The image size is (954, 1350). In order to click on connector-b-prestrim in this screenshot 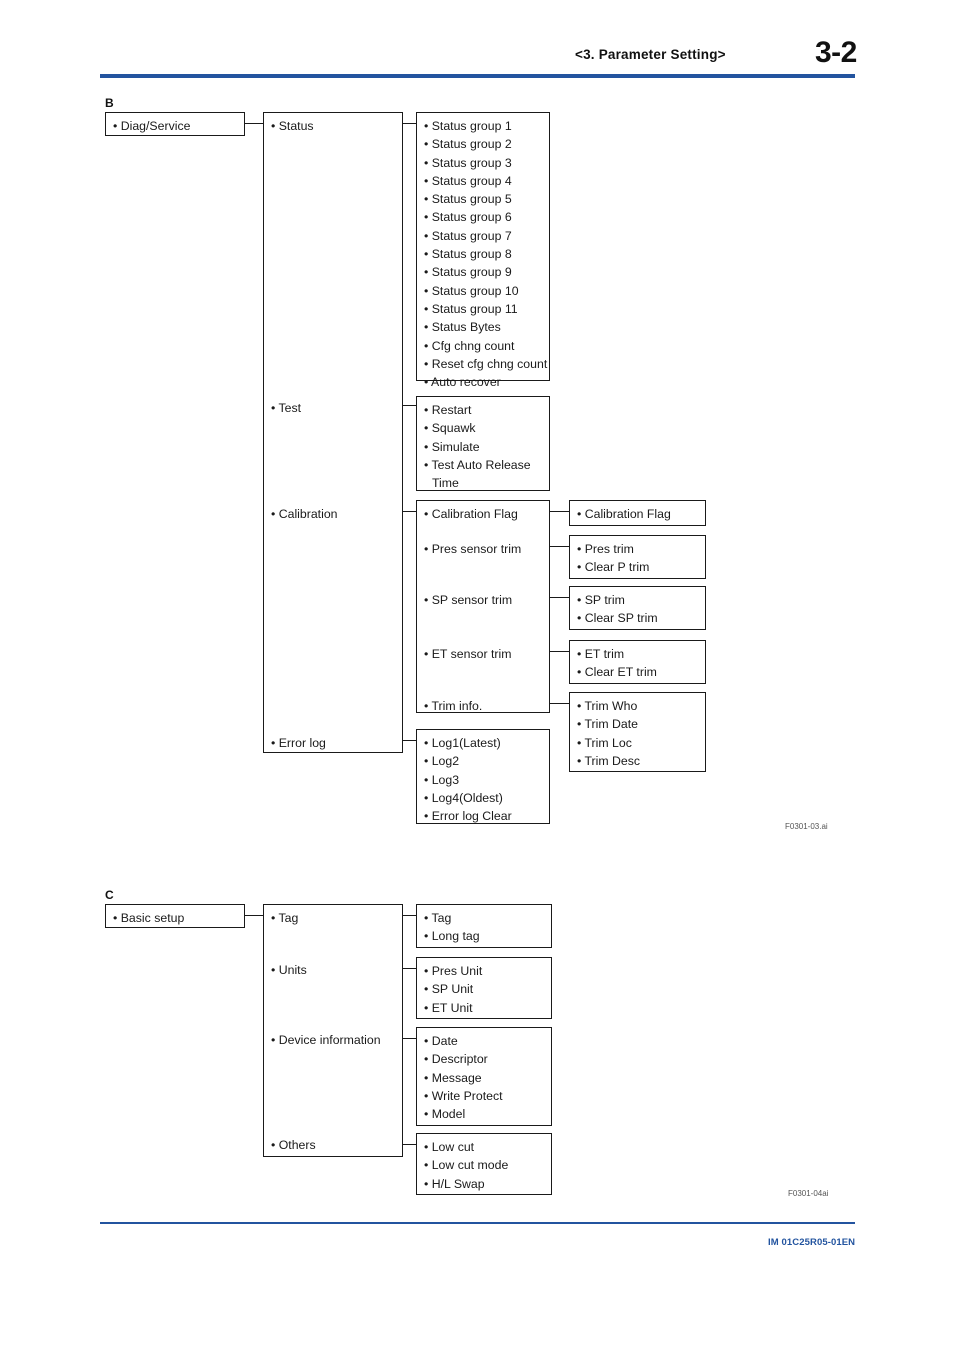, I will do `click(559, 547)`.